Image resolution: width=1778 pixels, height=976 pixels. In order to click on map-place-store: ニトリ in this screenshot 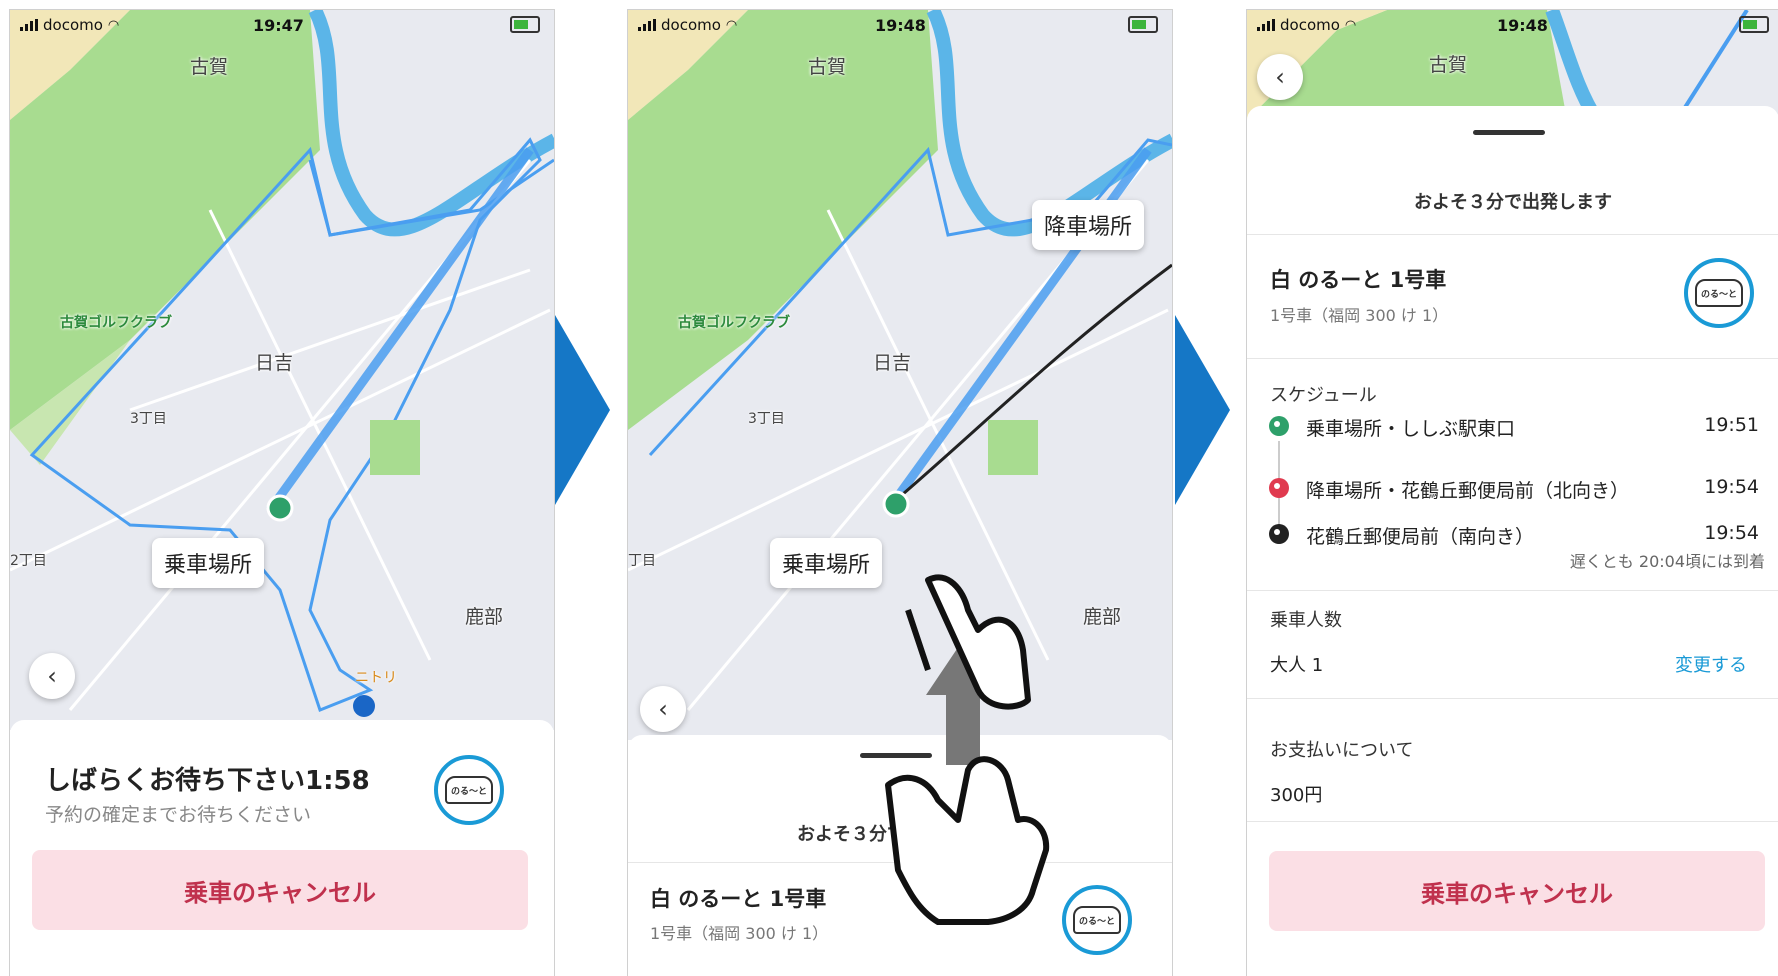, I will do `click(376, 678)`.